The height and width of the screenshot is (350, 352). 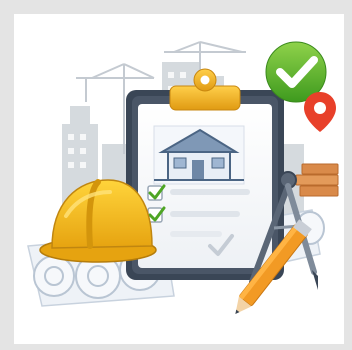 I want to click on location-pin-icon, so click(x=320, y=112).